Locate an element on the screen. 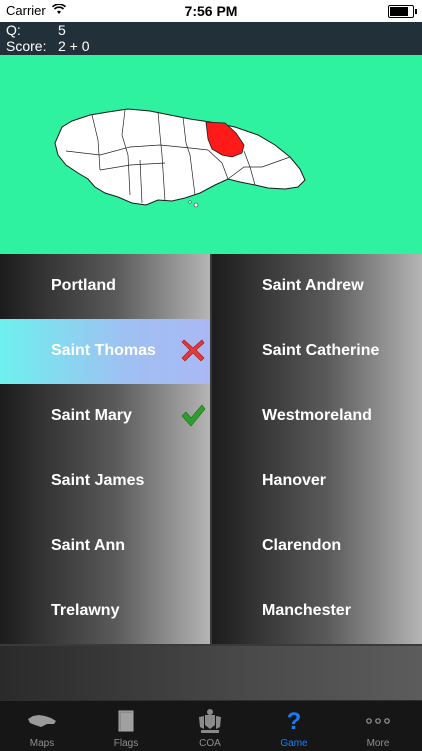  jamaica-map is located at coordinates (180, 158).